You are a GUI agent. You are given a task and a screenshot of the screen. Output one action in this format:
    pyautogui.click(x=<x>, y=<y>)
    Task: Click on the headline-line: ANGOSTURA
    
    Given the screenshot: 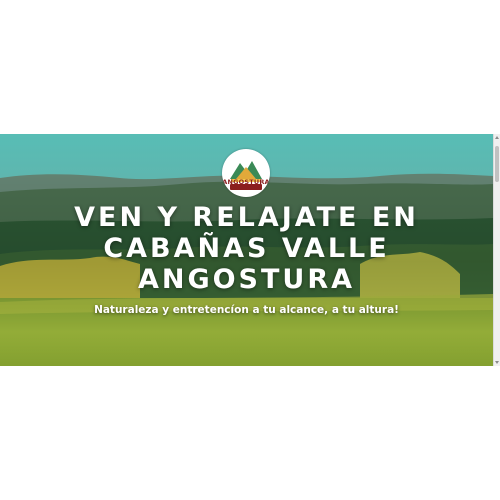 What is the action you would take?
    pyautogui.click(x=246, y=279)
    